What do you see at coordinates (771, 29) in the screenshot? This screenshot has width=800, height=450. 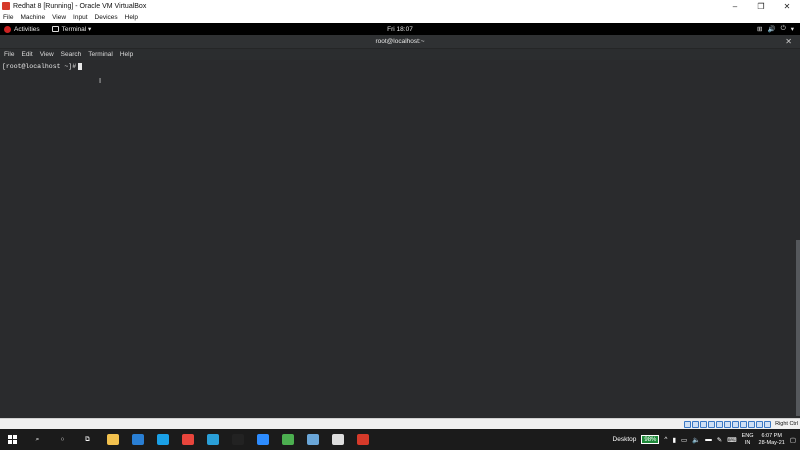 I see `volume-icon: 🔊` at bounding box center [771, 29].